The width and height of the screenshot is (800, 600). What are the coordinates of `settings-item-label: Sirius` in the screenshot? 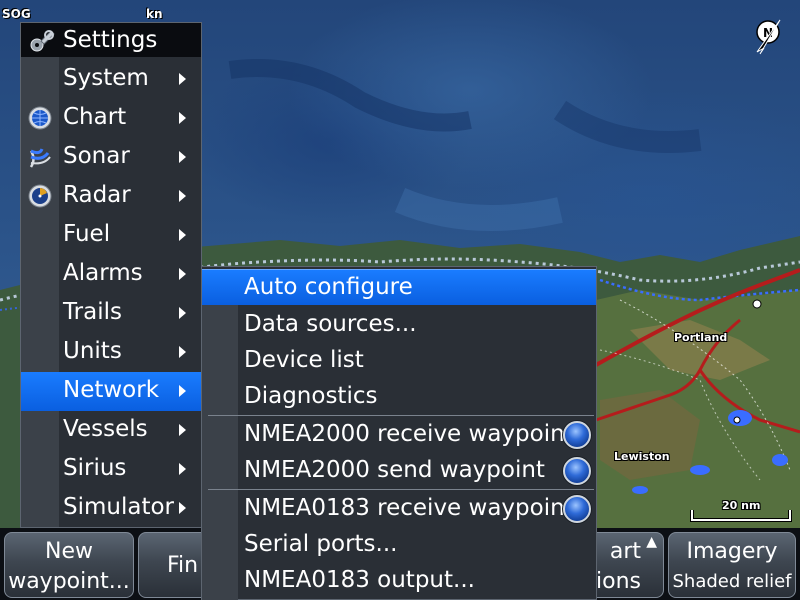 It's located at (95, 468).